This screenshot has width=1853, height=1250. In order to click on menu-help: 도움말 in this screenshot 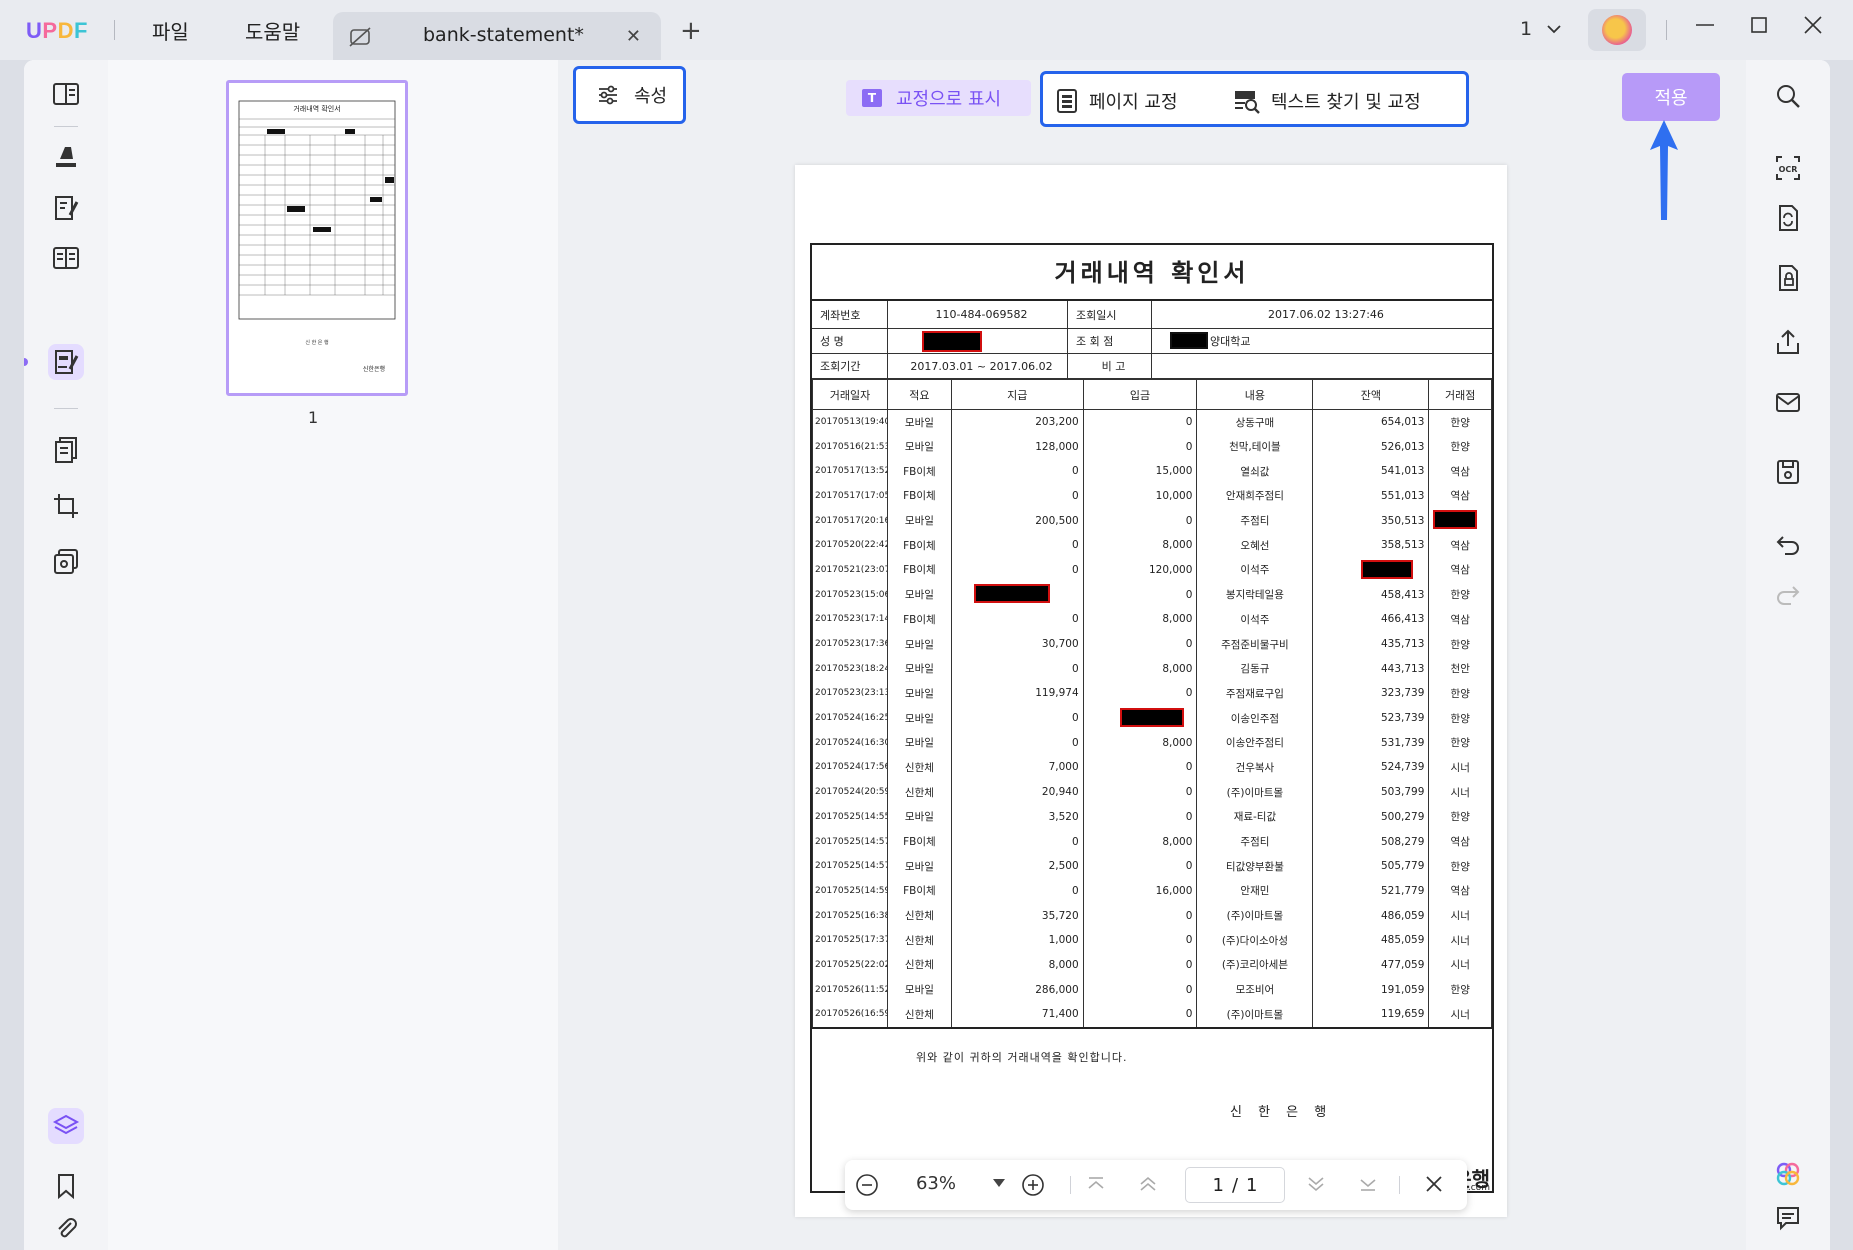, I will do `click(272, 30)`.